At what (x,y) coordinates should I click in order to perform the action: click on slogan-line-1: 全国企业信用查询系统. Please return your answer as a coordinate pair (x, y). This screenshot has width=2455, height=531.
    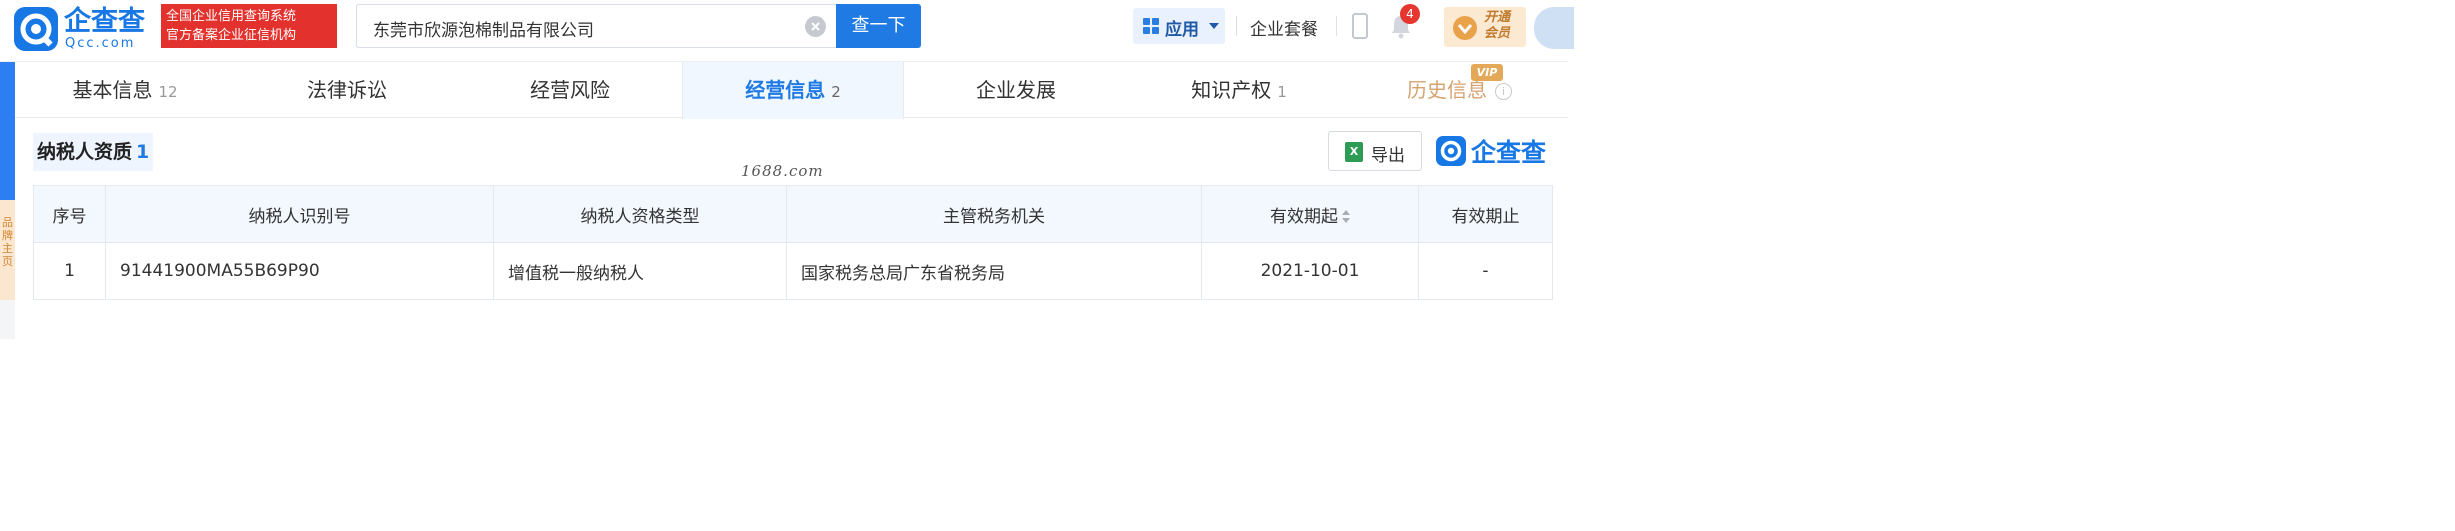
    Looking at the image, I should click on (231, 16).